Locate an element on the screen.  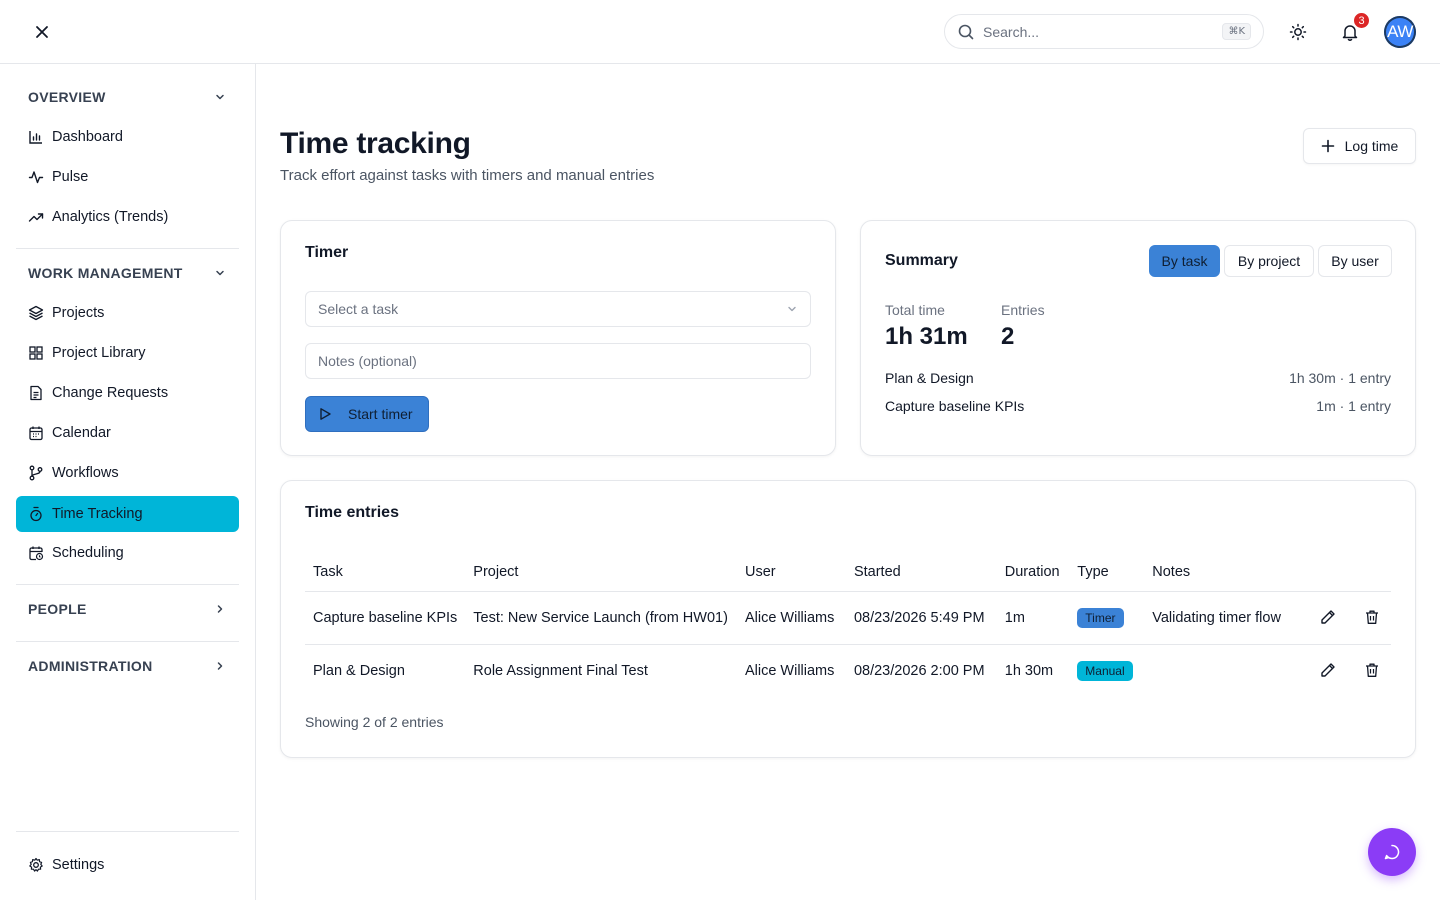
column-header-task: Task is located at coordinates (385, 572).